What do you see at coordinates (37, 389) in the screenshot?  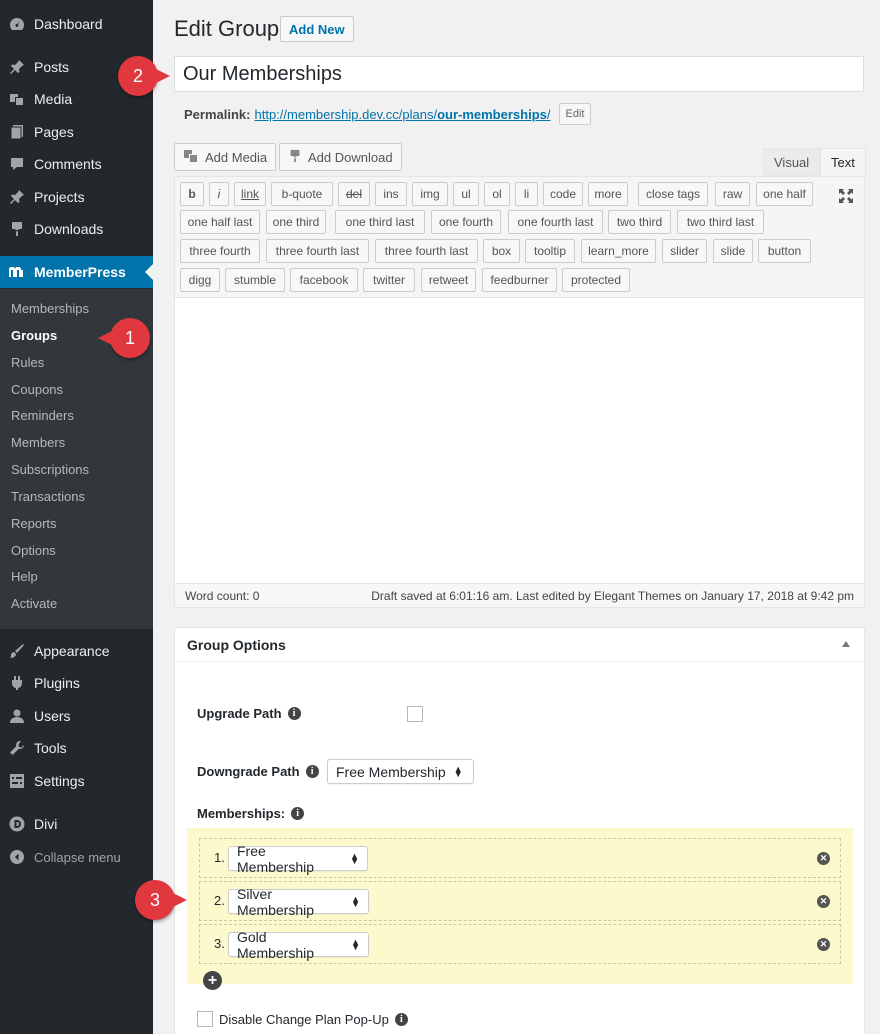 I see `submenu-coupons: Coupons` at bounding box center [37, 389].